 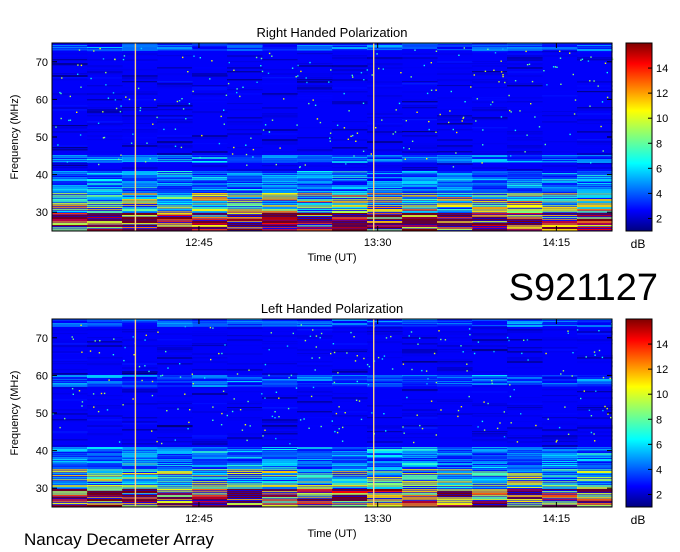 What do you see at coordinates (331, 32) in the screenshot?
I see `chart-title: Right Handed Polarization` at bounding box center [331, 32].